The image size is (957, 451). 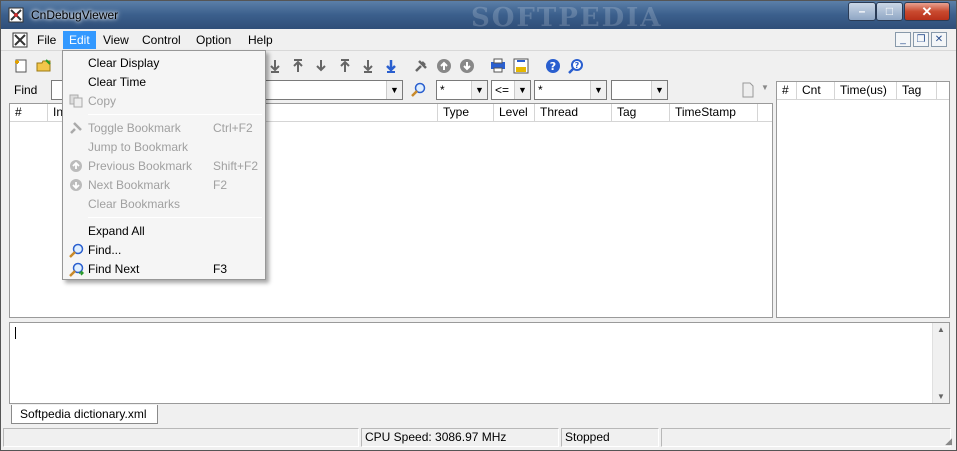 I want to click on log-scrollbar: ▲ ▼, so click(x=940, y=363).